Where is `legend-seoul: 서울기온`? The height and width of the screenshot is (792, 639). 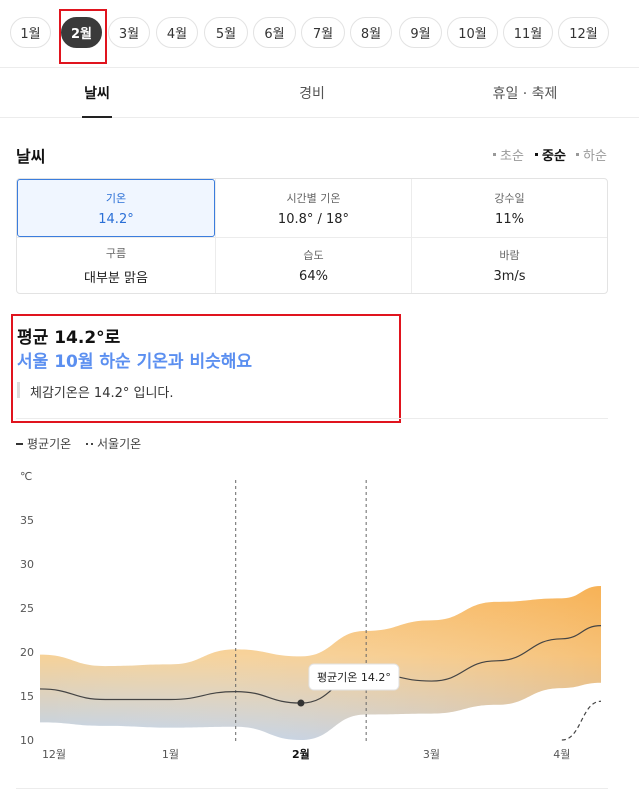 legend-seoul: 서울기온 is located at coordinates (113, 443).